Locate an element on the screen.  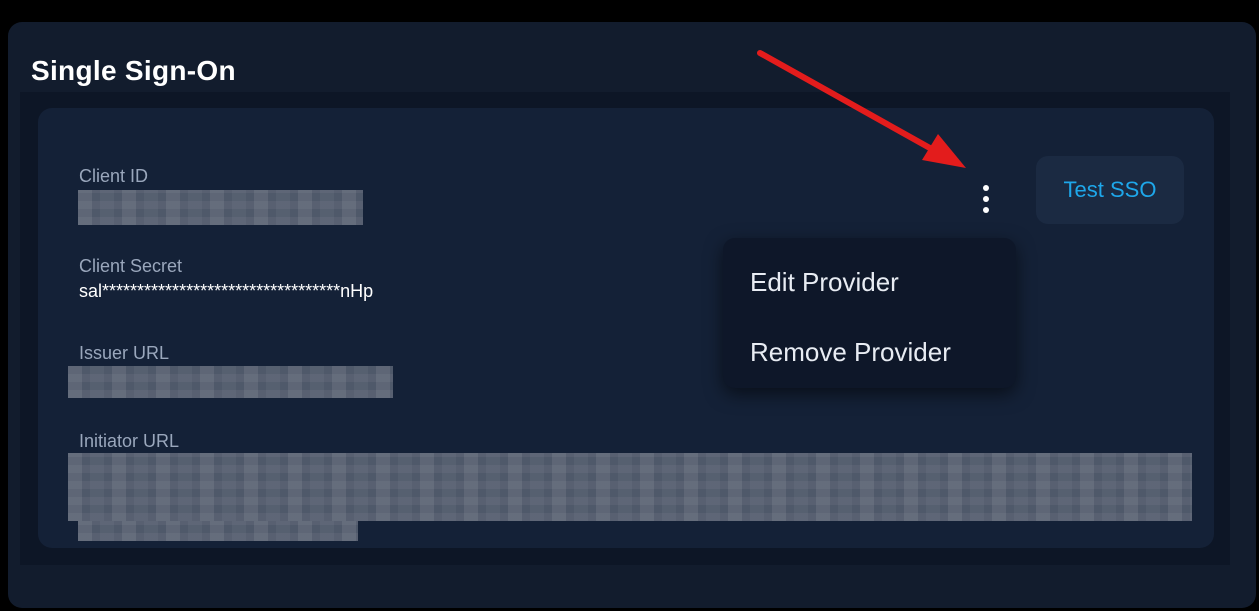
provider-actions-menu: Edit Provider Remove Provider is located at coordinates (869, 313).